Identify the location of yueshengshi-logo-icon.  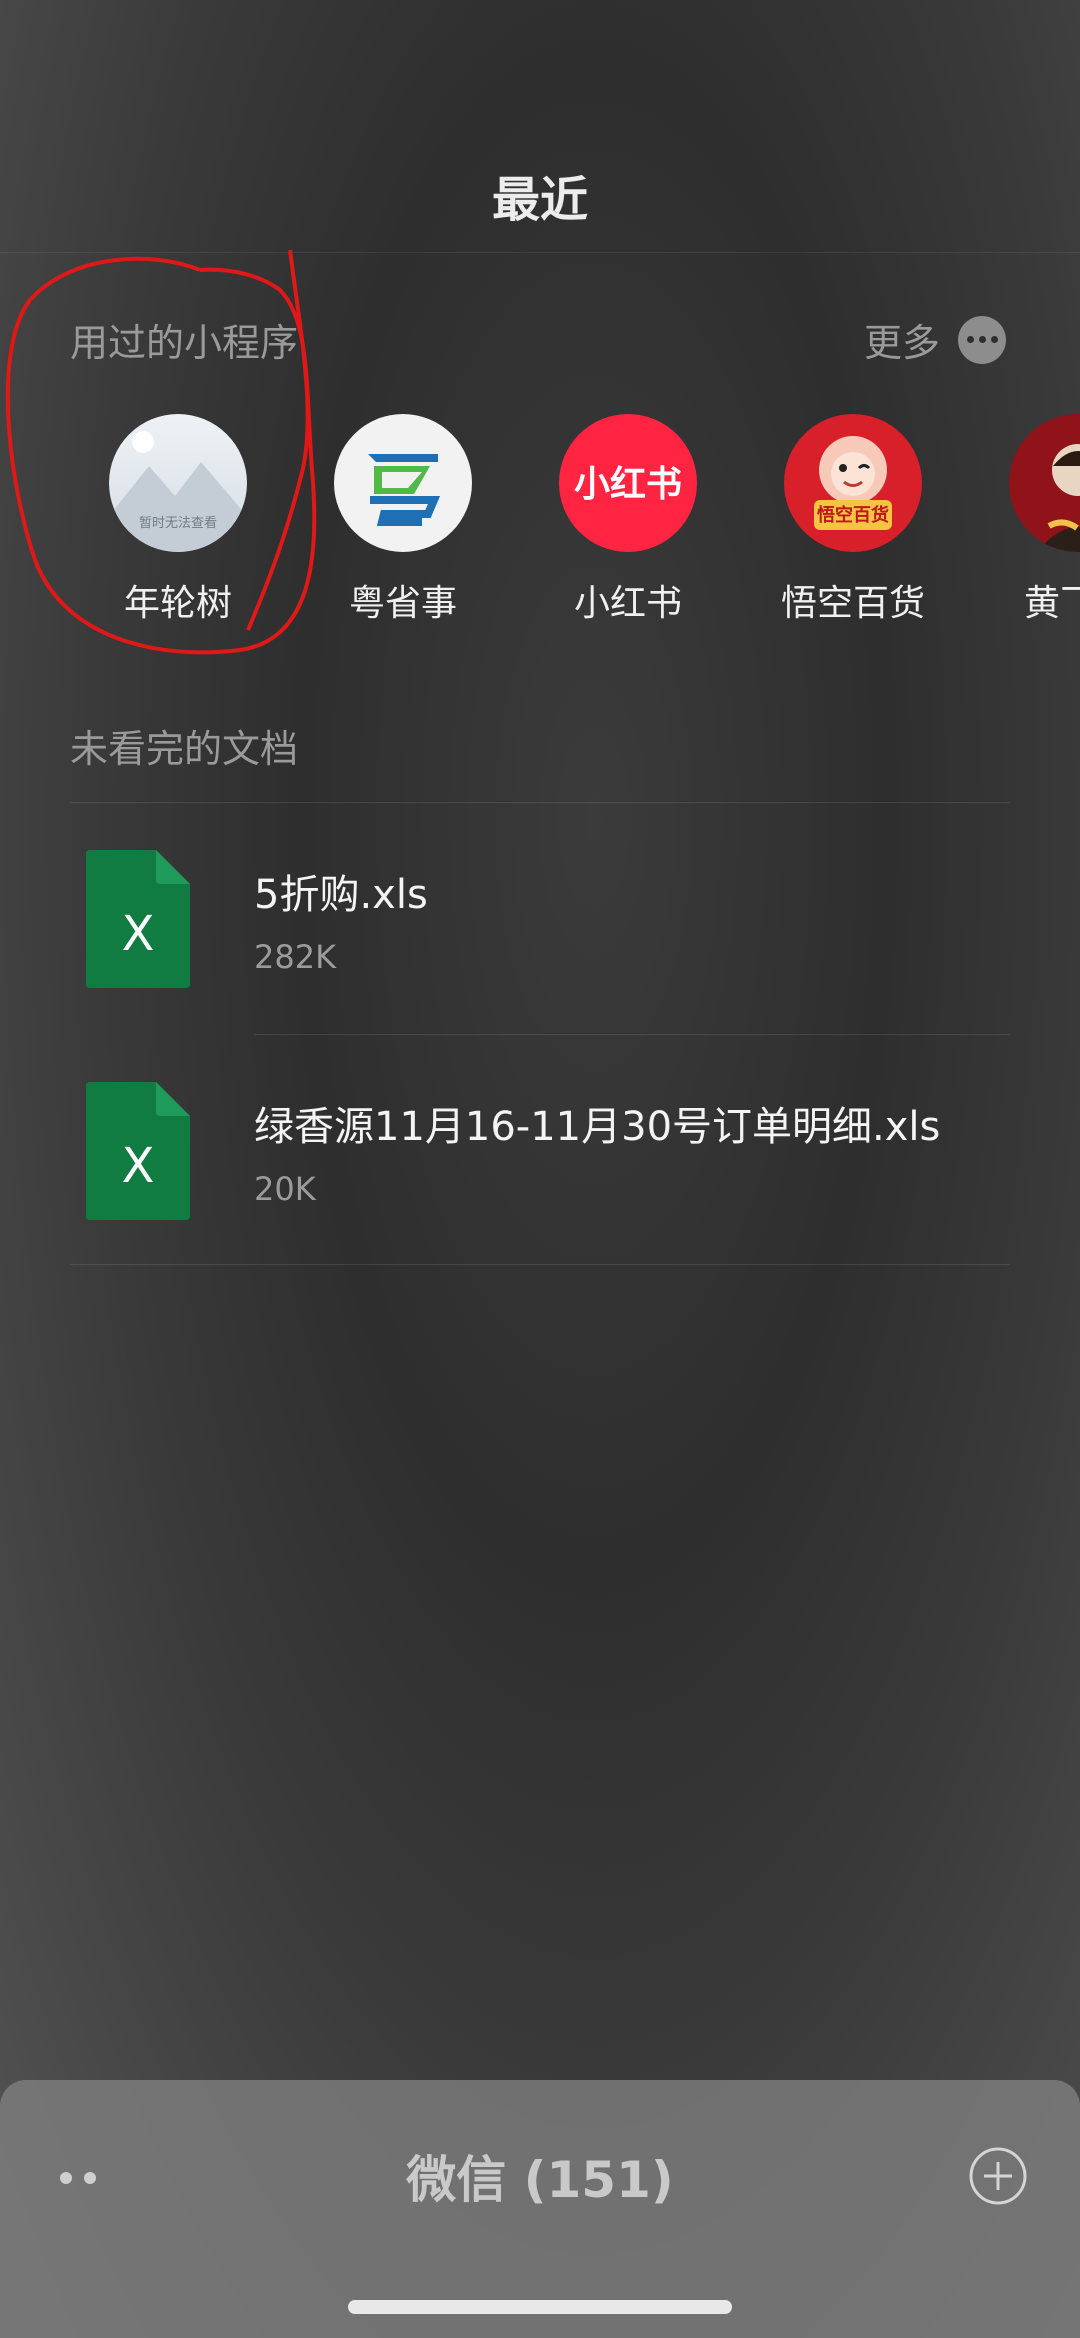
(403, 483).